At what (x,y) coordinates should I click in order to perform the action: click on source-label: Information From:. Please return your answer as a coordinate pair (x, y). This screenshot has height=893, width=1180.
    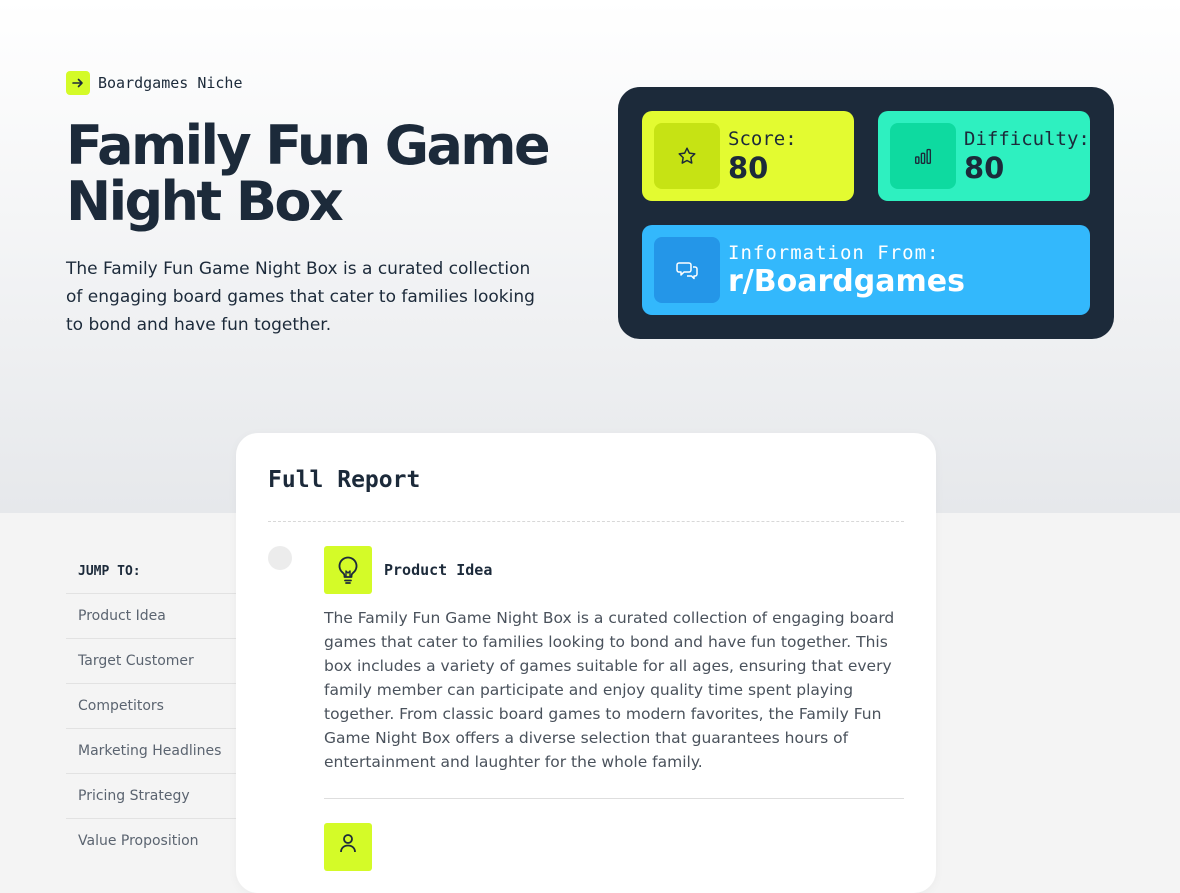
    Looking at the image, I should click on (834, 253).